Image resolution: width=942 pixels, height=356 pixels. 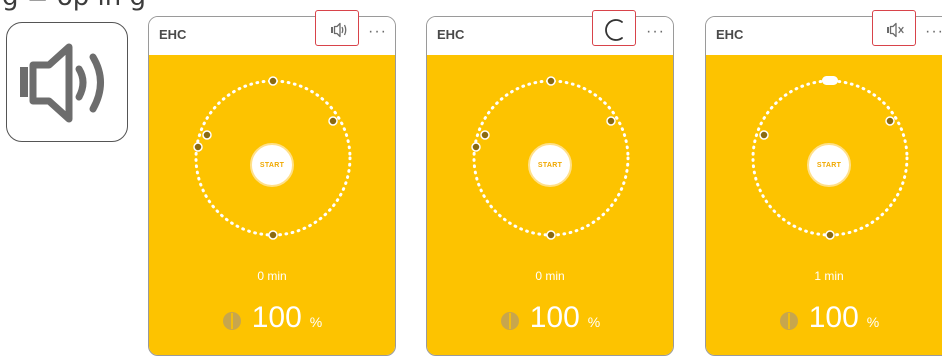 I want to click on speaker-icon-large, so click(x=67, y=82).